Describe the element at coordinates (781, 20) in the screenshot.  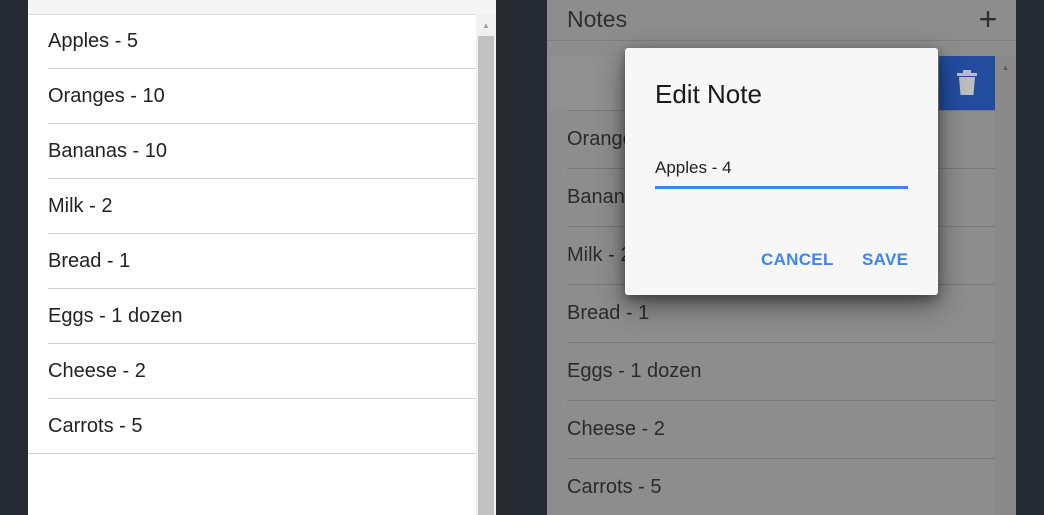
I see `app-header: Notes +` at that location.